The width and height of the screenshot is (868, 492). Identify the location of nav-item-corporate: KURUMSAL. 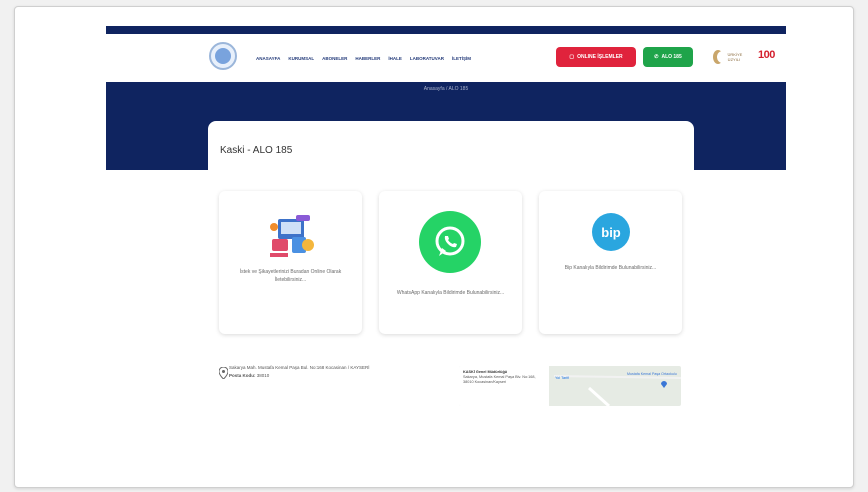
(301, 58).